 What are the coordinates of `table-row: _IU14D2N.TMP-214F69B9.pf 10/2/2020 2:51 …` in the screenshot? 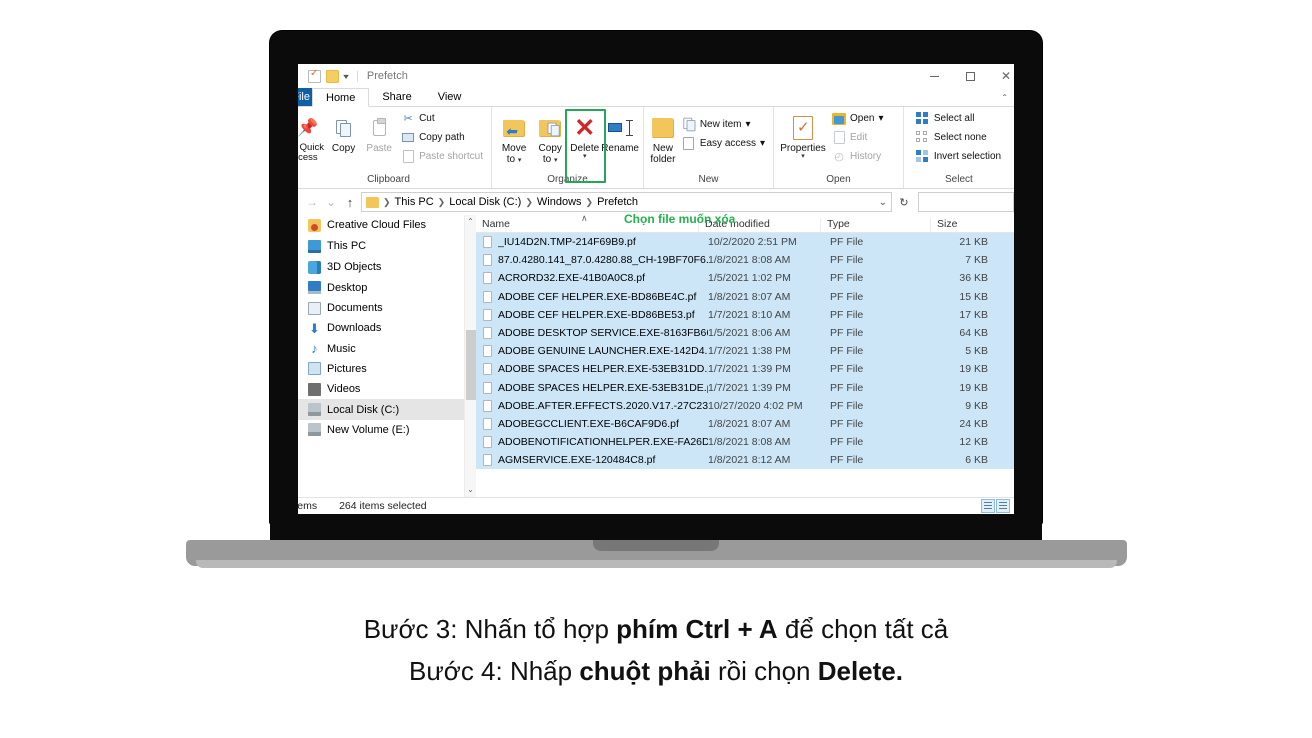 It's located at (745, 242).